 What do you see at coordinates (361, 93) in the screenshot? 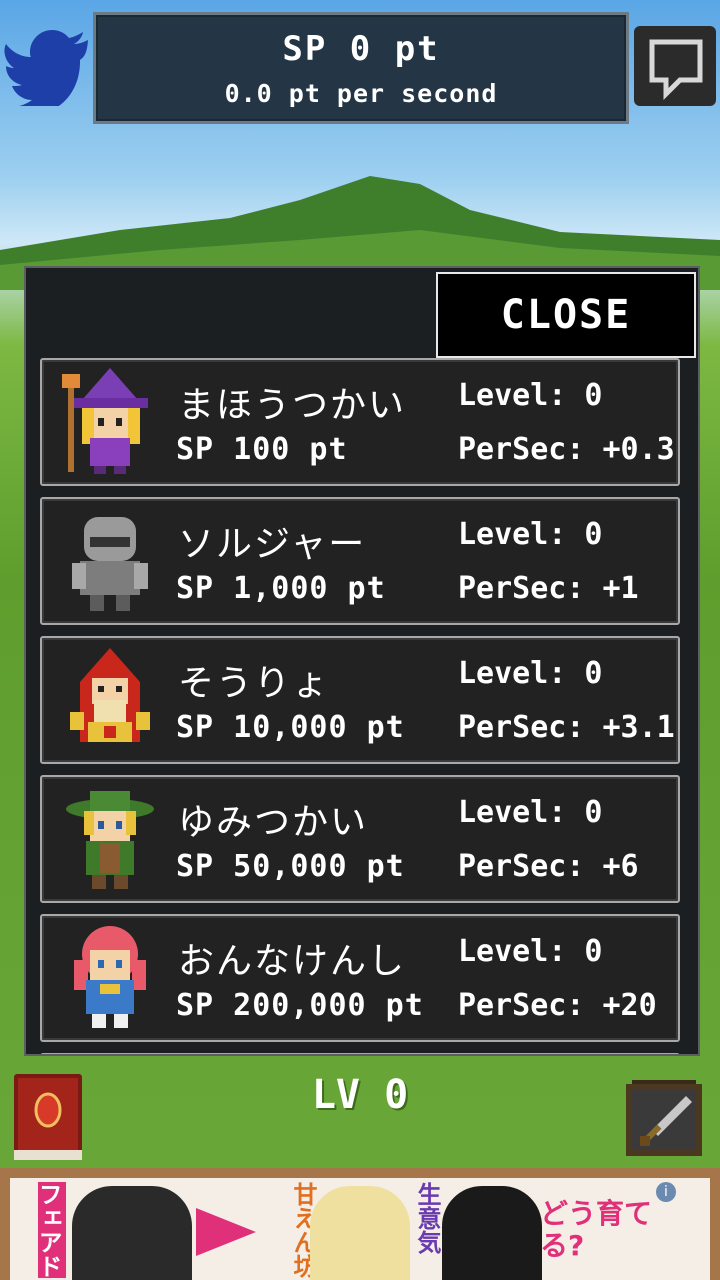
I see `sp-rate: 0.0 pt per second` at bounding box center [361, 93].